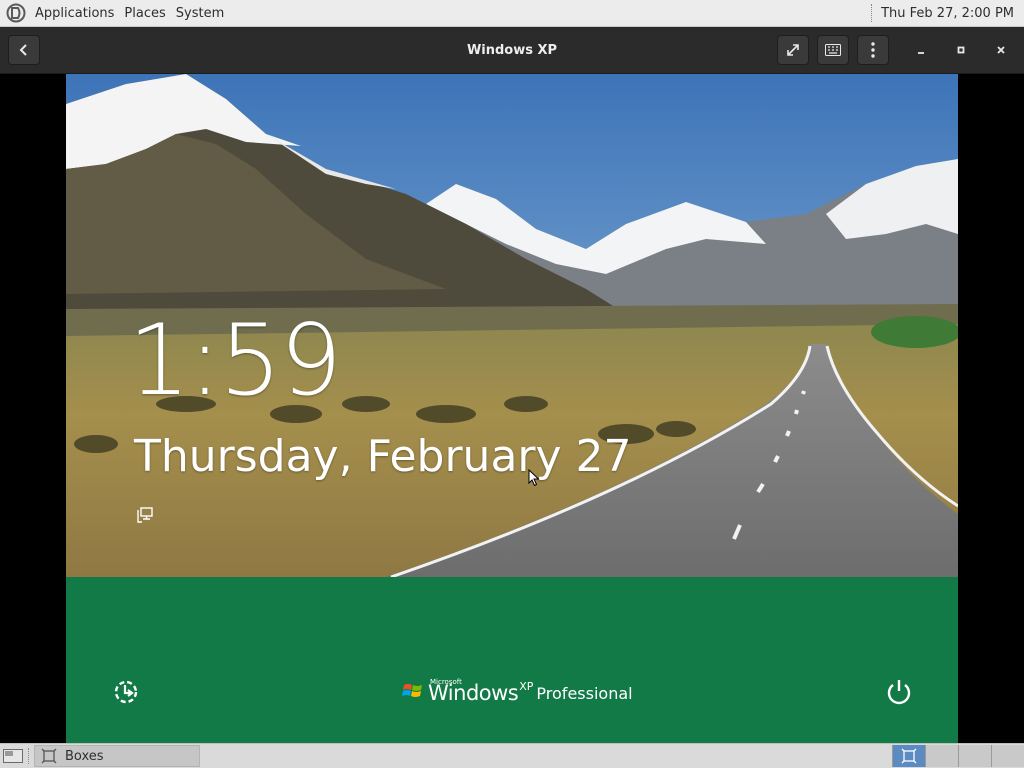  What do you see at coordinates (412, 690) in the screenshot?
I see `windows-flag-icon` at bounding box center [412, 690].